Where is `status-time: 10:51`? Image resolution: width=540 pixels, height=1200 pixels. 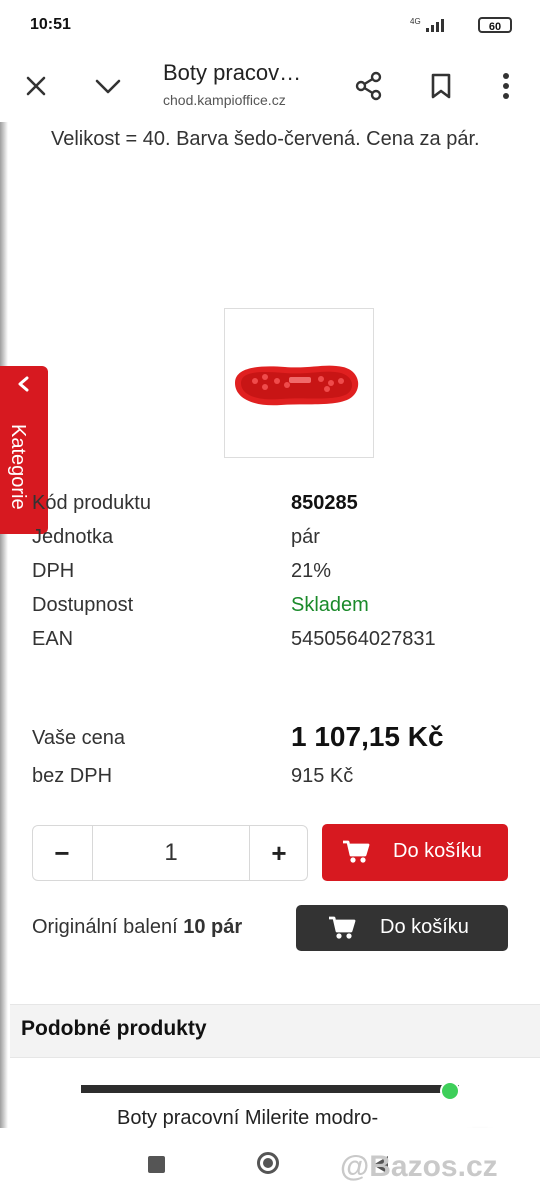
status-time: 10:51 is located at coordinates (50, 24).